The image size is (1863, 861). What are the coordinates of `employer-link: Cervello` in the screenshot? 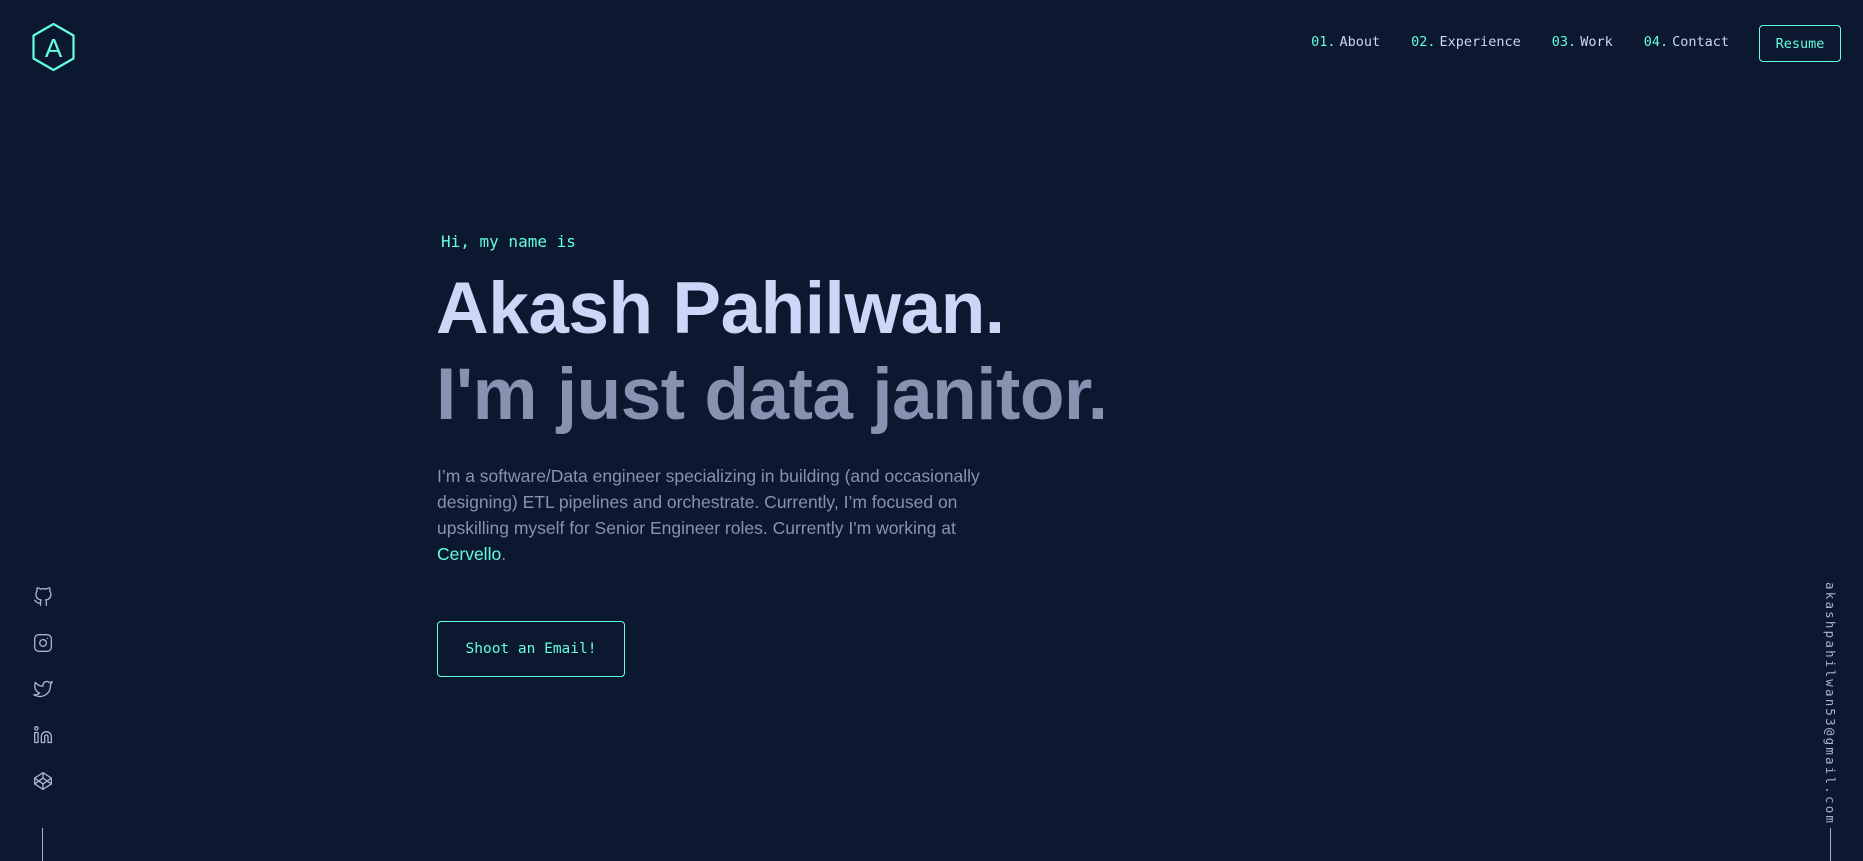 It's located at (469, 554).